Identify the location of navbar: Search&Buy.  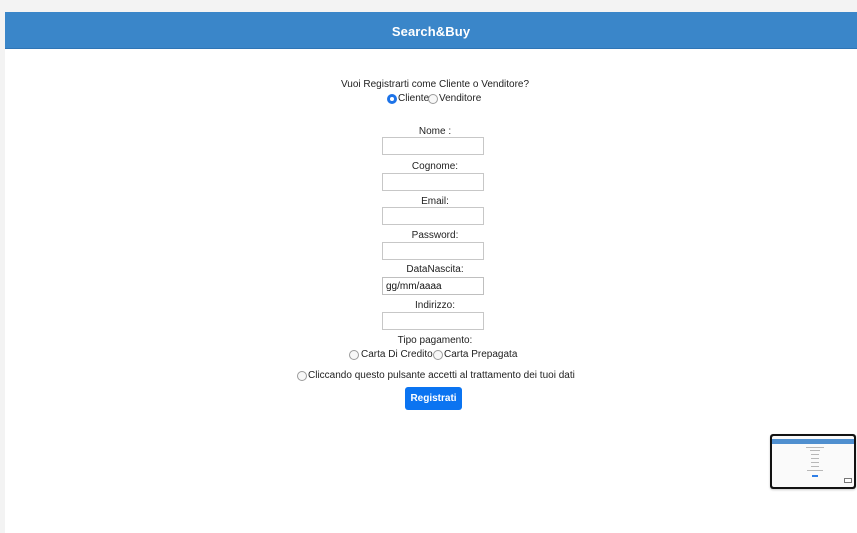
(431, 30).